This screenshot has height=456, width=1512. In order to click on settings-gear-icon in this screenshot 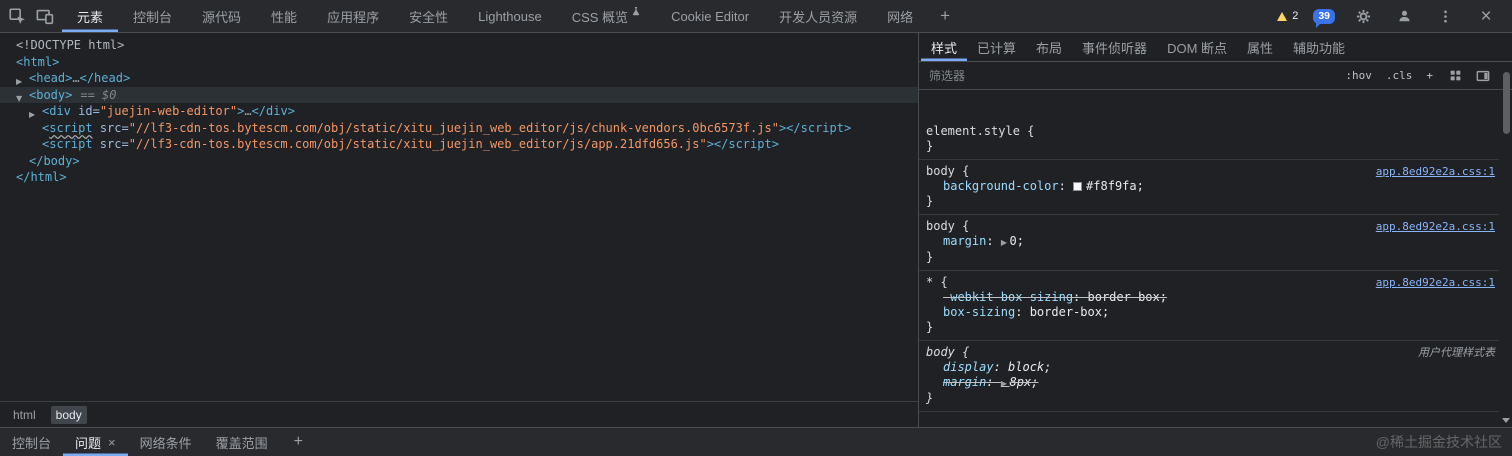, I will do `click(1363, 16)`.